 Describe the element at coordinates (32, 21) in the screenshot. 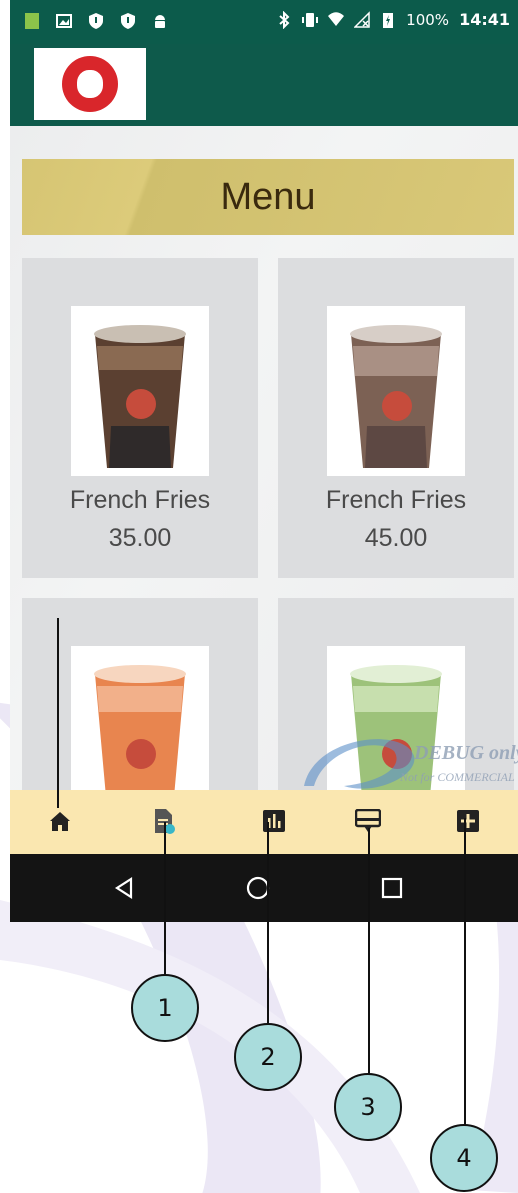

I see `sim-notification-icon` at that location.